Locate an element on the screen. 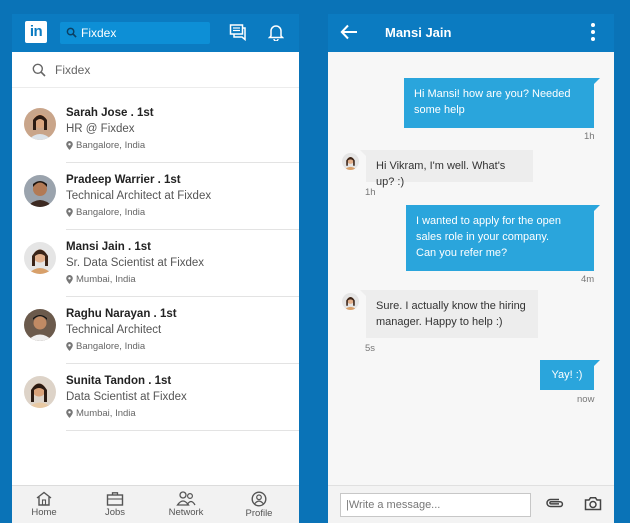 The image size is (630, 523). contact-title: Data Scientist at Fixdex is located at coordinates (126, 397).